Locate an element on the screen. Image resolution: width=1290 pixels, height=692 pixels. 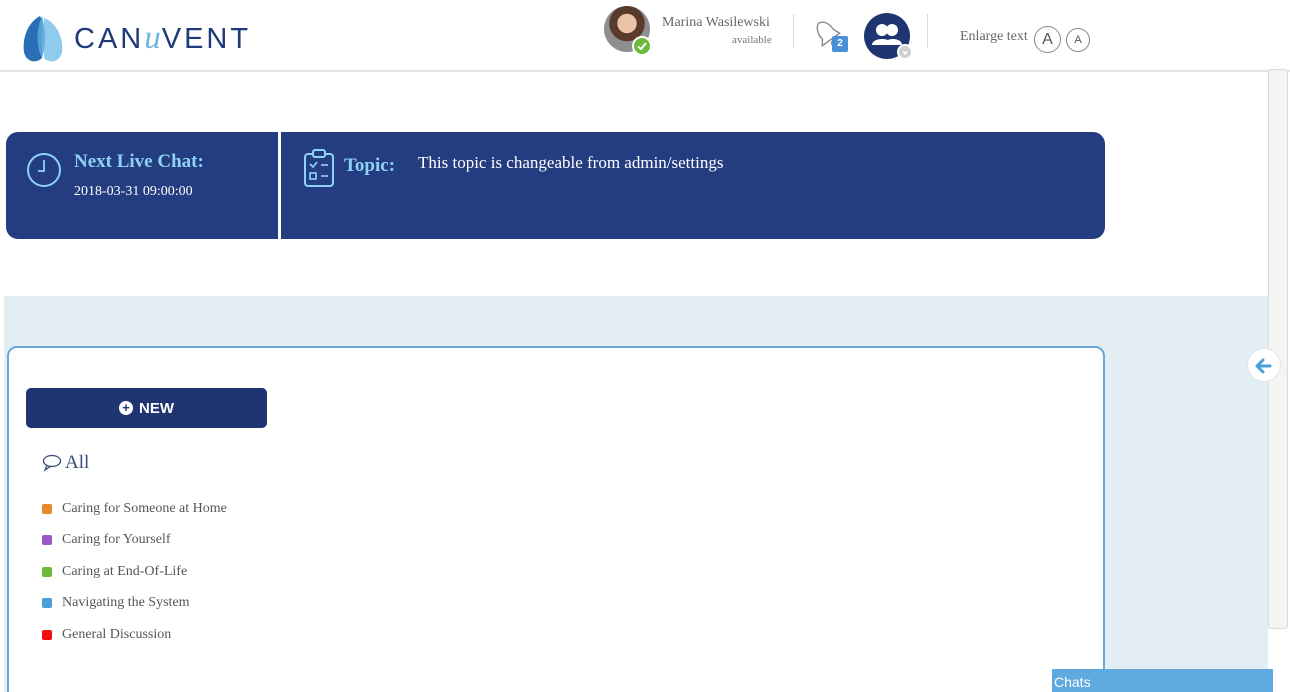
next-live-chat-label: Next Live Chat: is located at coordinates (139, 161).